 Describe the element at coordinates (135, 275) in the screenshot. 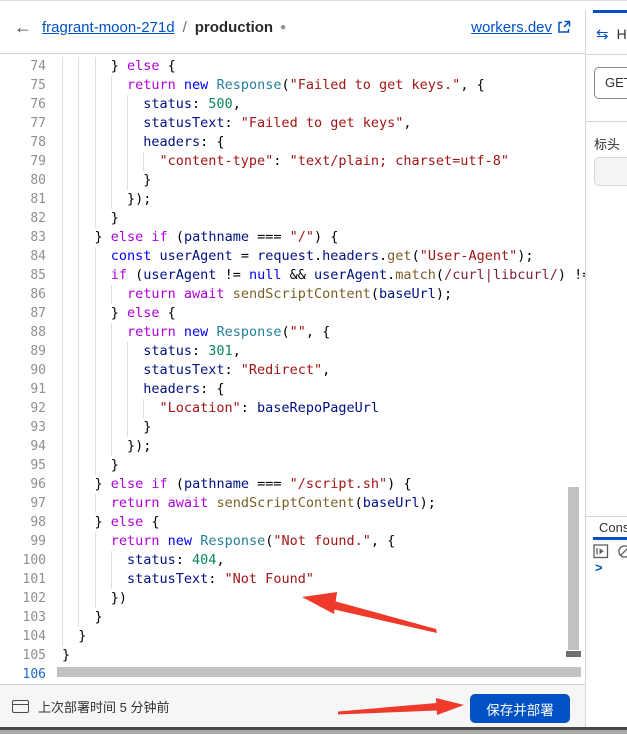

I see `code-token: (` at that location.